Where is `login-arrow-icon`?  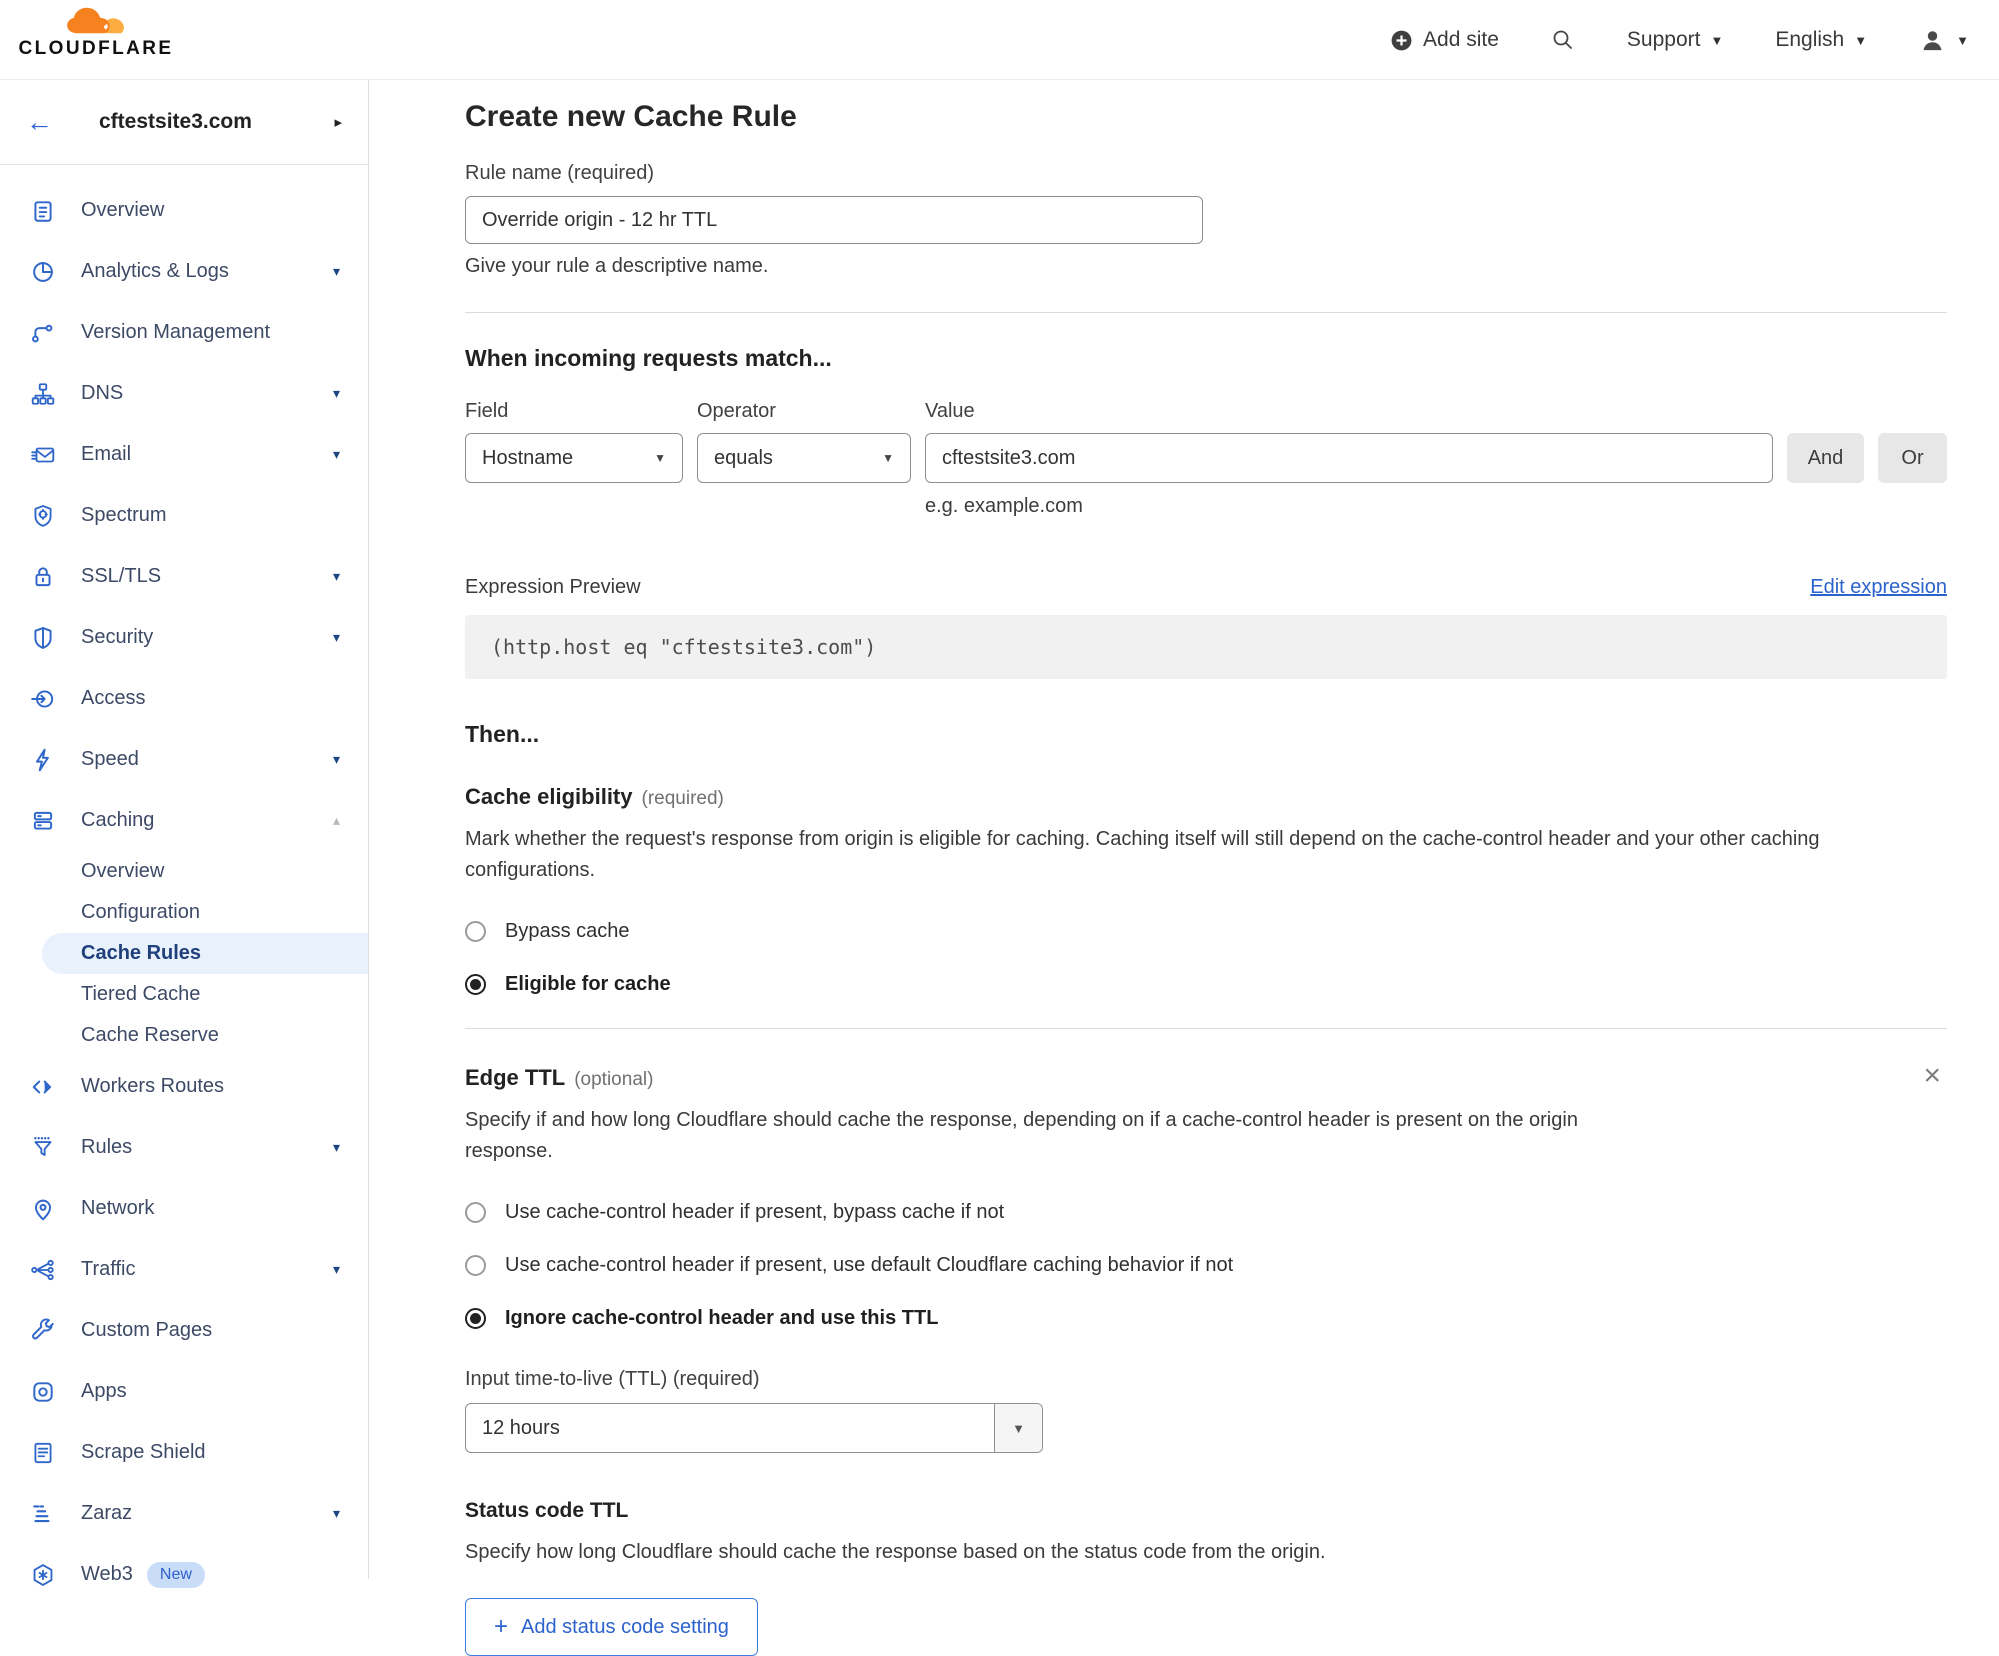
login-arrow-icon is located at coordinates (43, 699).